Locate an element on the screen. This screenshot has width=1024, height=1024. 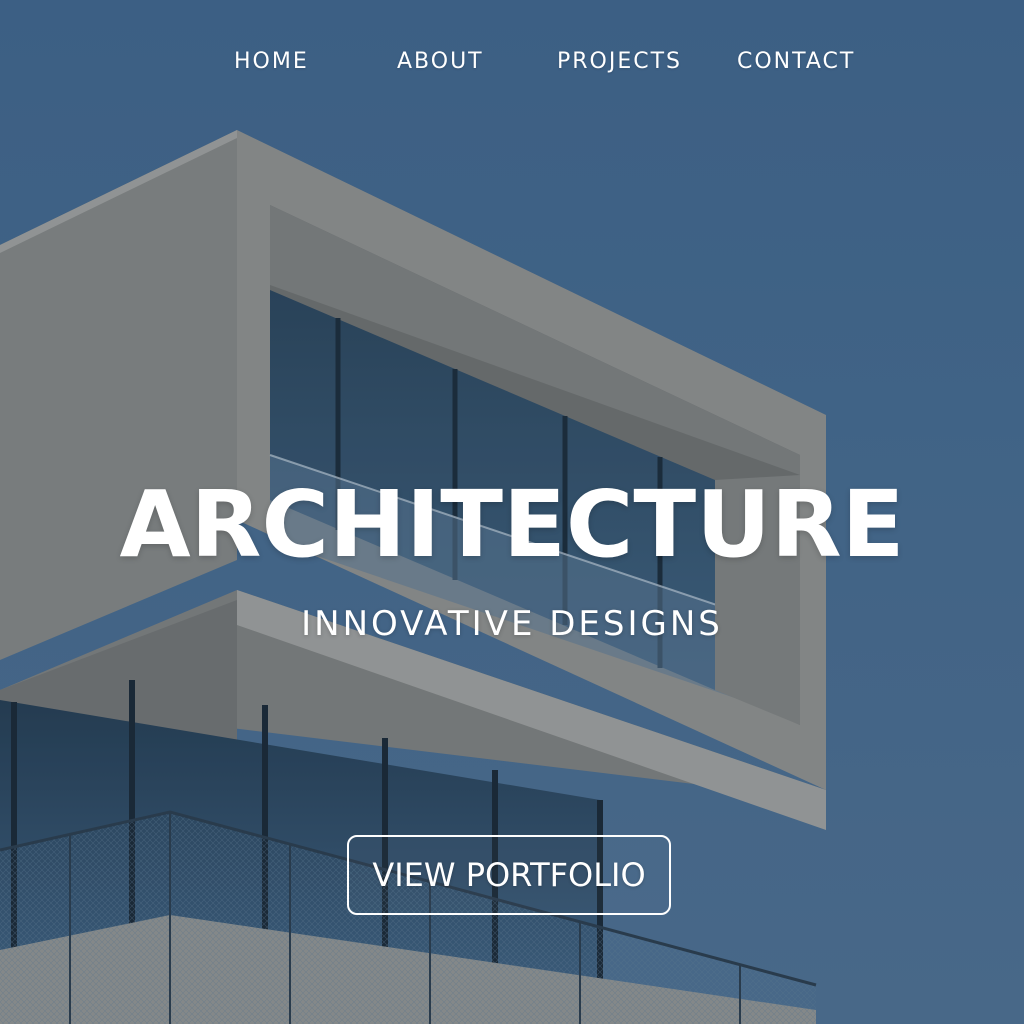
view-portfolio-button: VIEW PORTFOLIO is located at coordinates (509, 875).